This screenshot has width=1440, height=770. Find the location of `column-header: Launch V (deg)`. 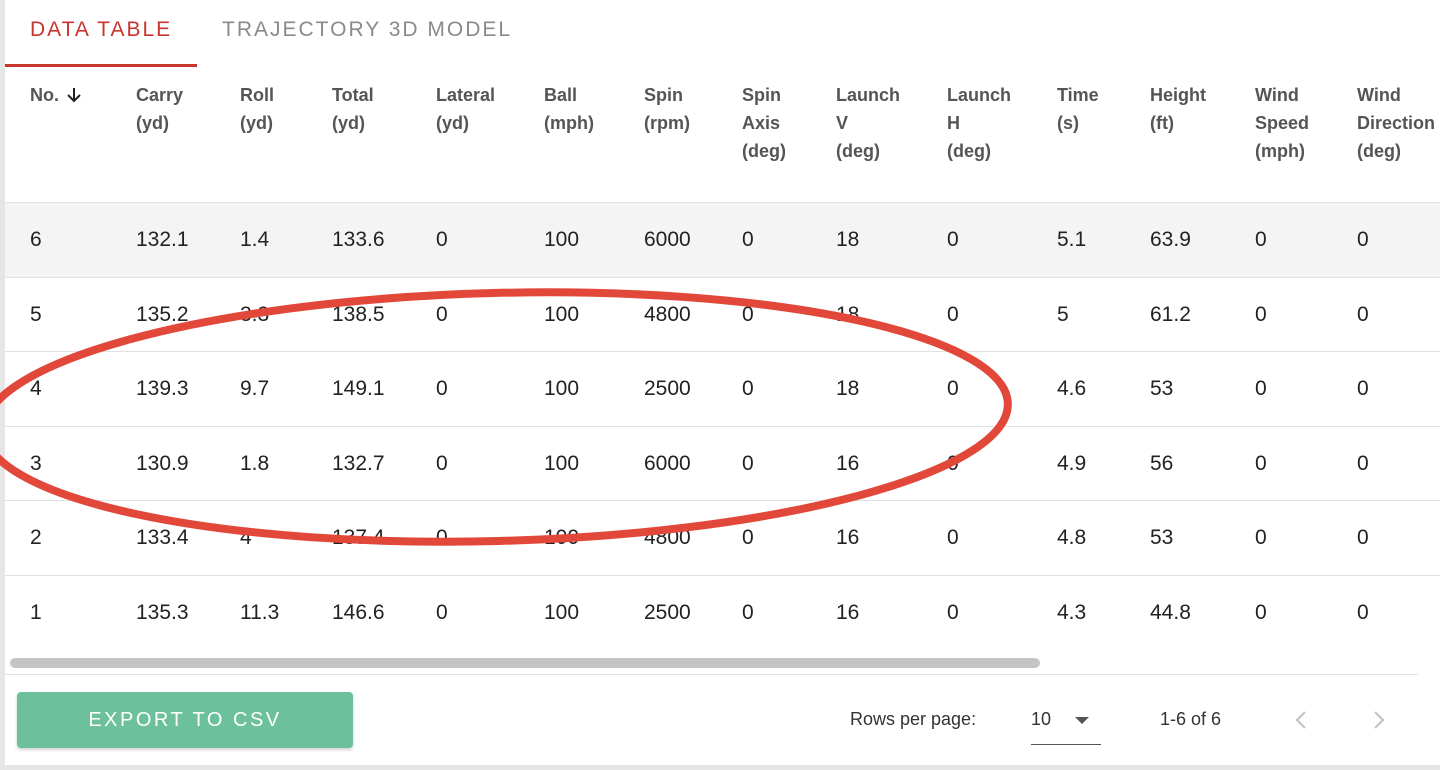

column-header: Launch V (deg) is located at coordinates (868, 123).